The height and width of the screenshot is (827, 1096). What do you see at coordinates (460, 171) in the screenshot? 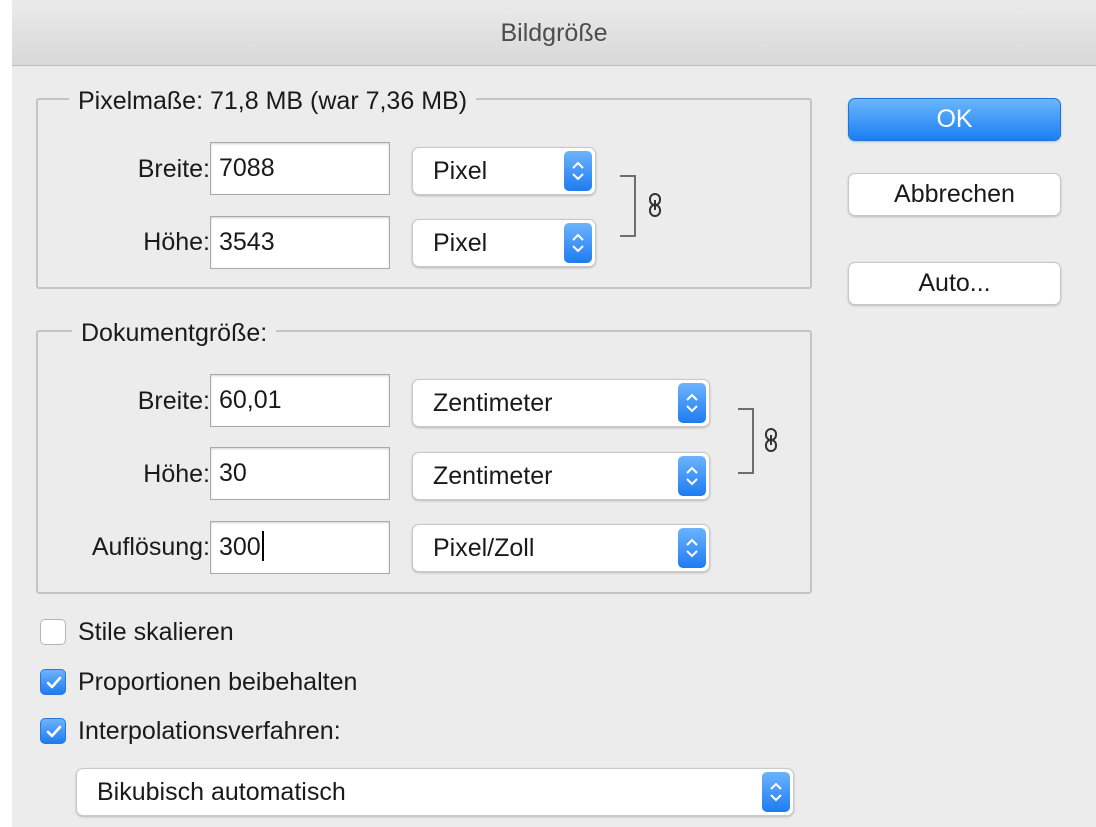
I see `pixel-width-unit-value: Pixel` at bounding box center [460, 171].